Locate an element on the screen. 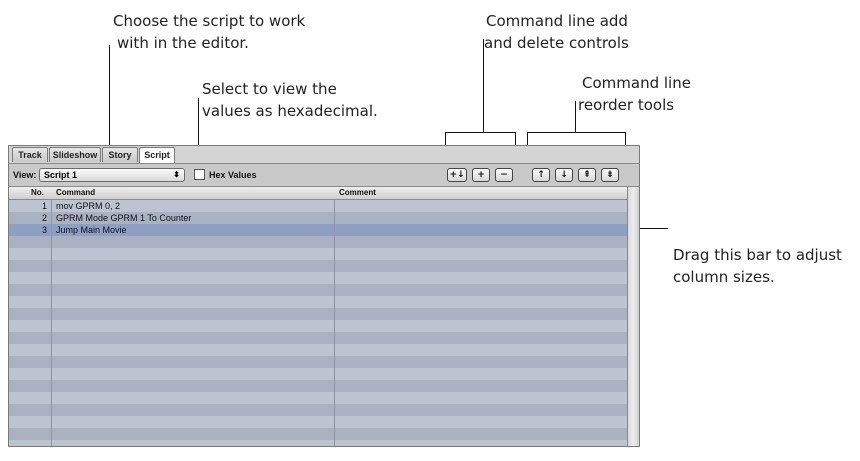  no-column-divider is located at coordinates (51, 316).